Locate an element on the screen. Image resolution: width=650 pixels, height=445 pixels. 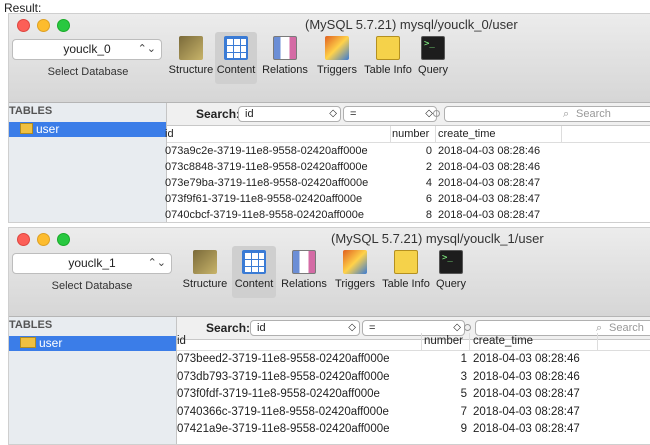
window-title: (MySQL 5.7.21) mysql/youclk_1/user is located at coordinates (437, 238).